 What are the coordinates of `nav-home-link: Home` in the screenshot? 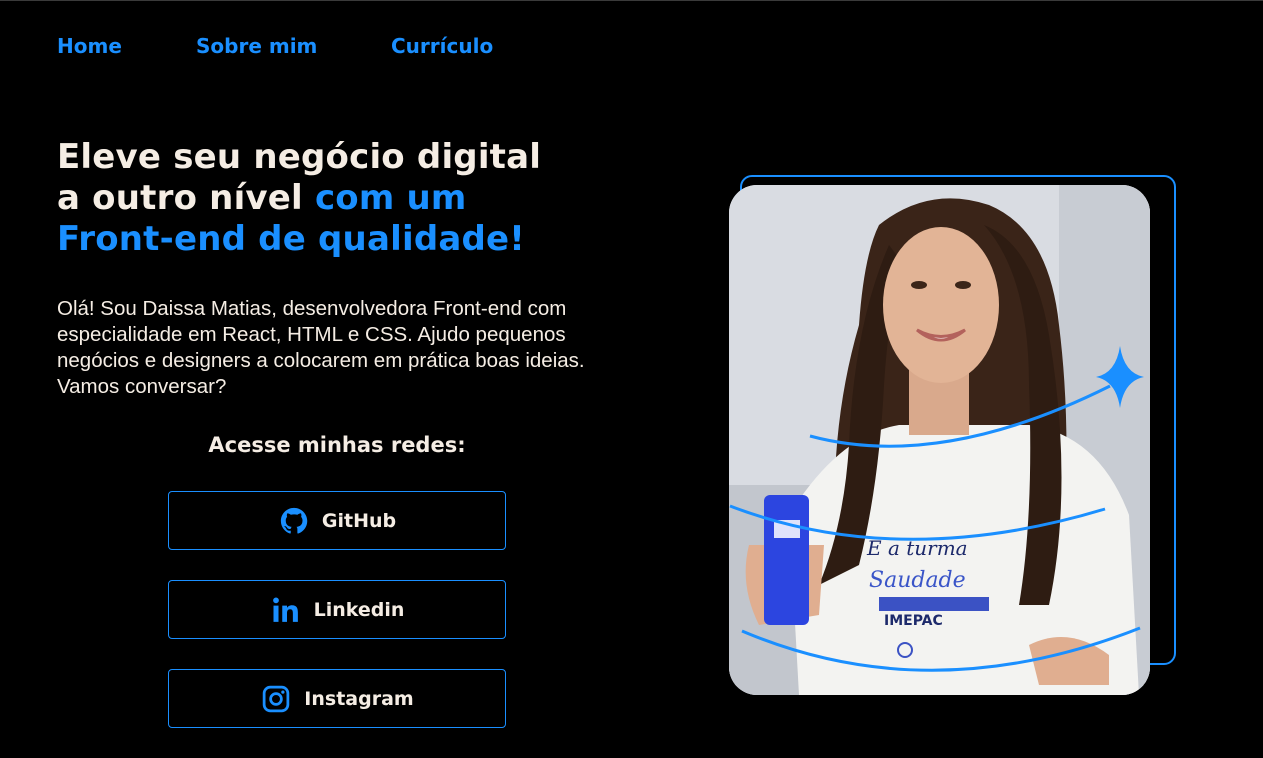 It's located at (126, 46).